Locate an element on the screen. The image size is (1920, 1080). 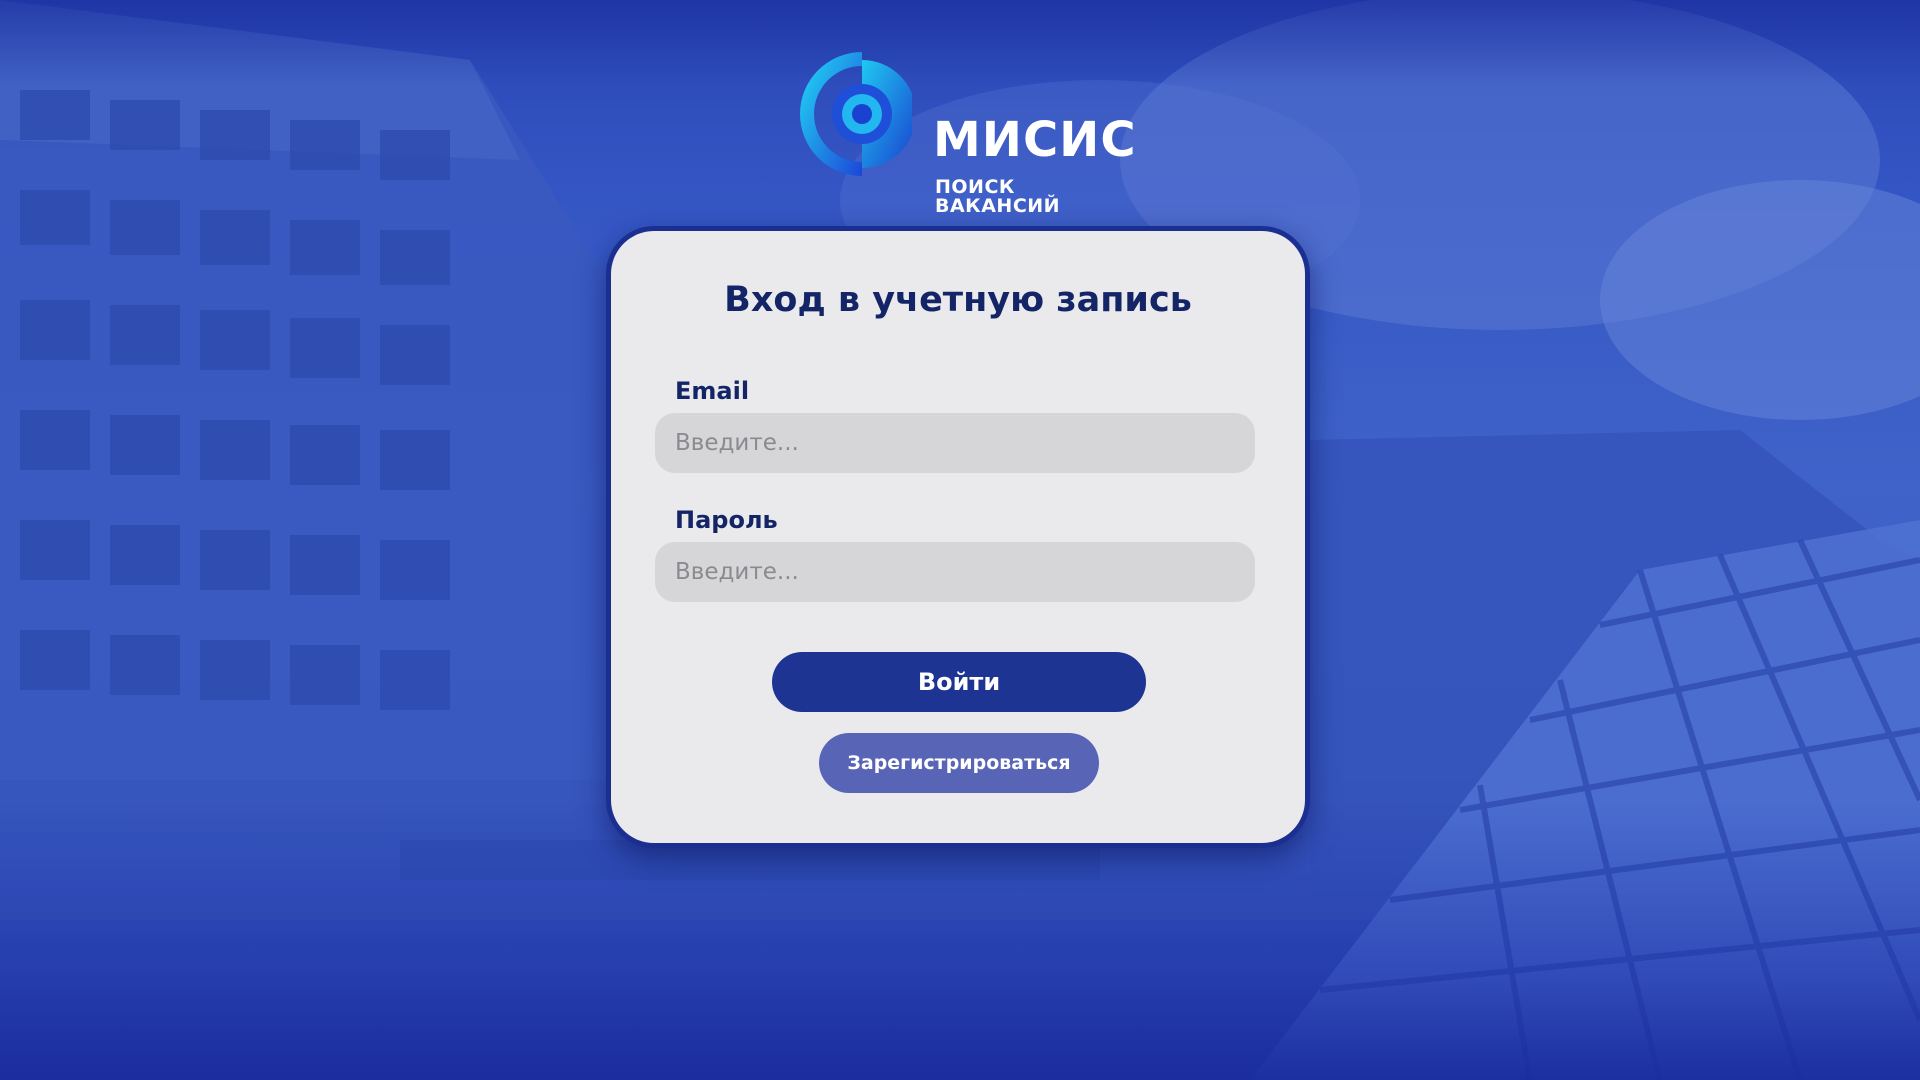
brand-tagline: ПОИСК ВАКАНСИЙ is located at coordinates (998, 196).